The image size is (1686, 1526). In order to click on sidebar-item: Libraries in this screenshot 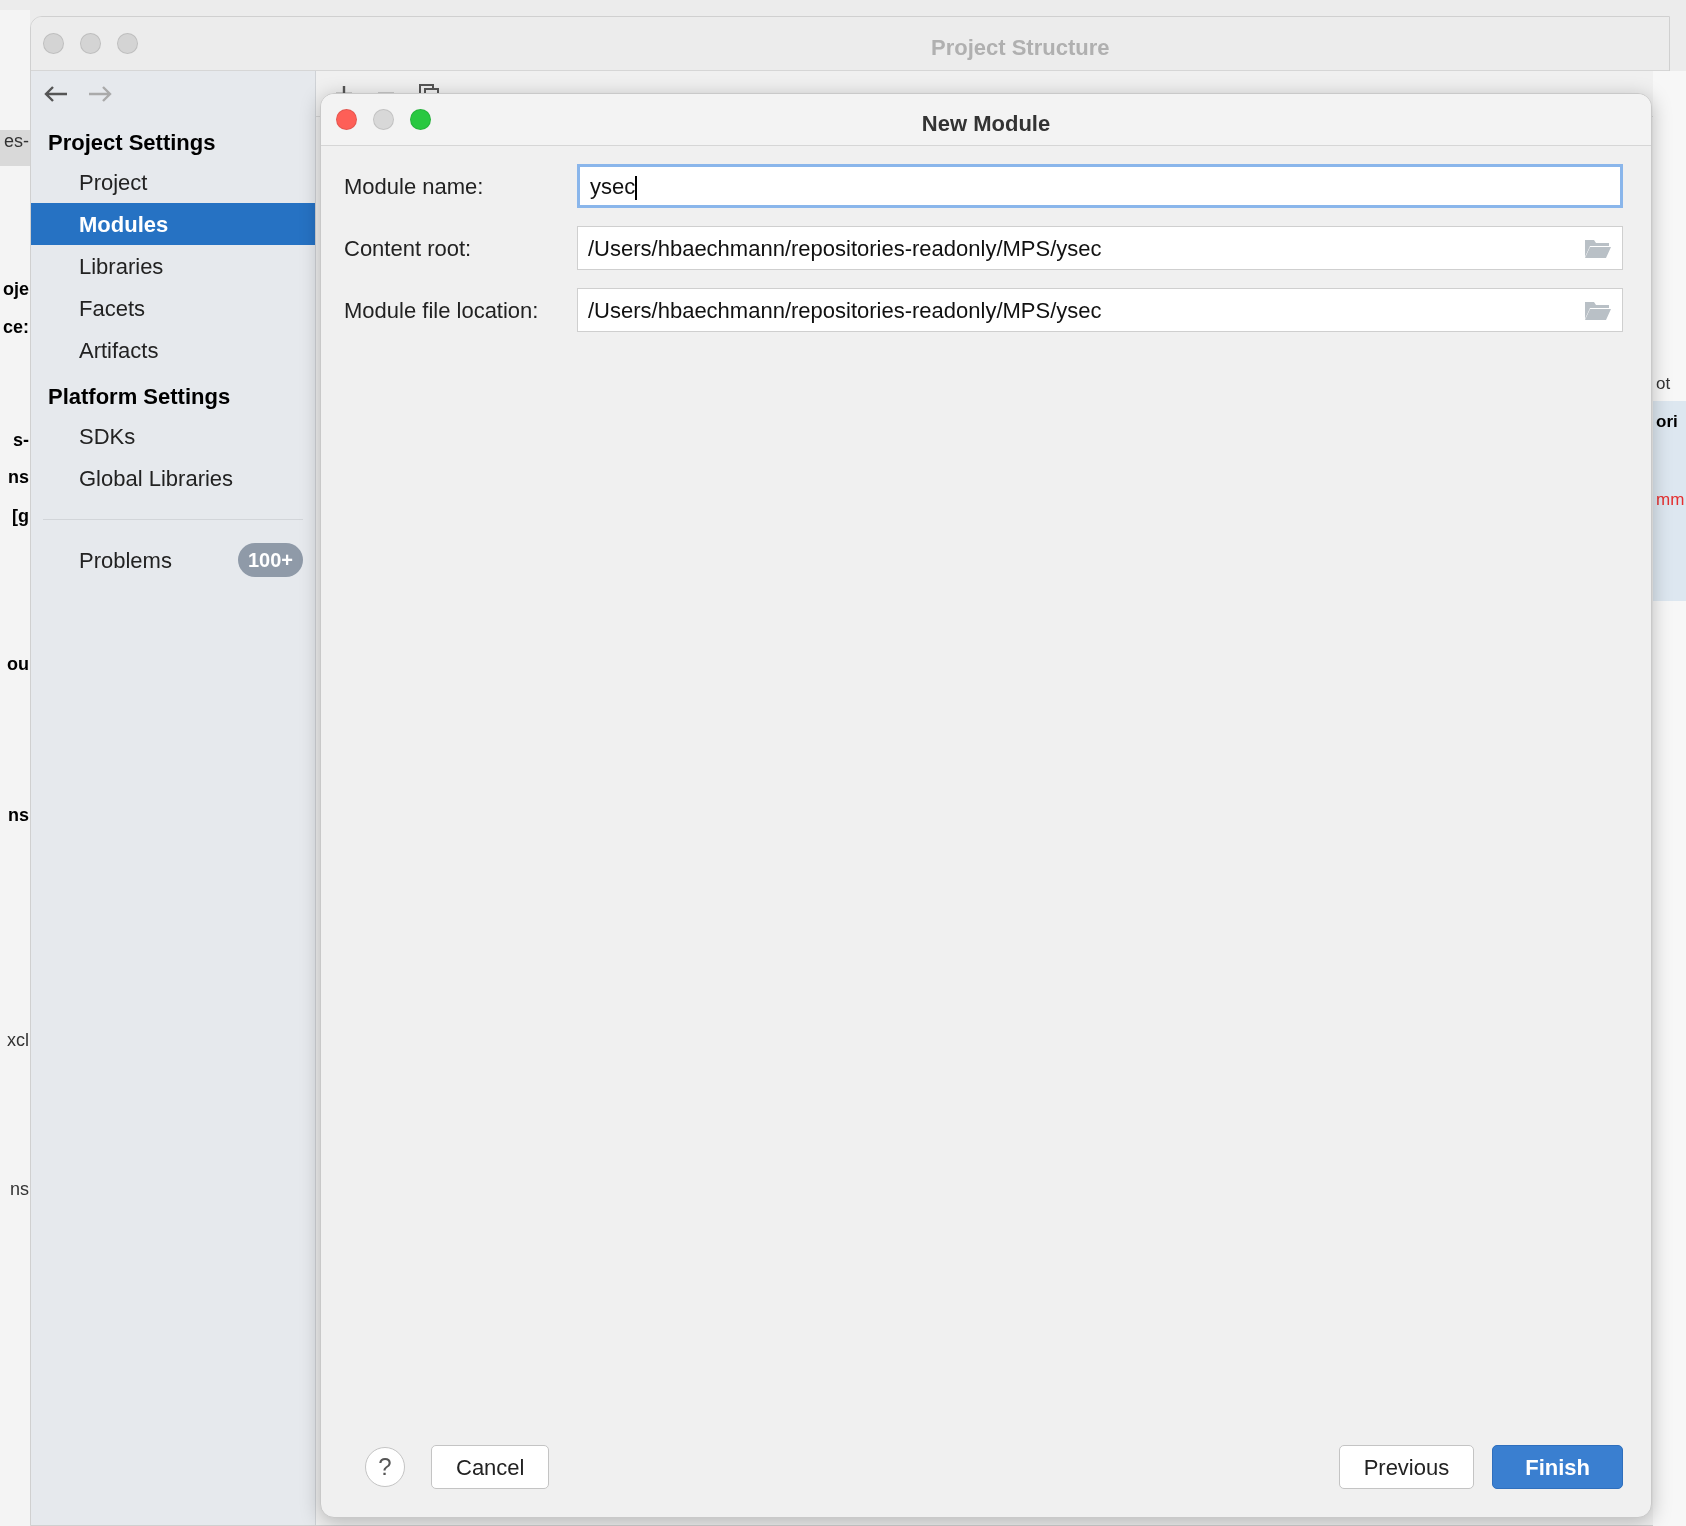, I will do `click(173, 266)`.